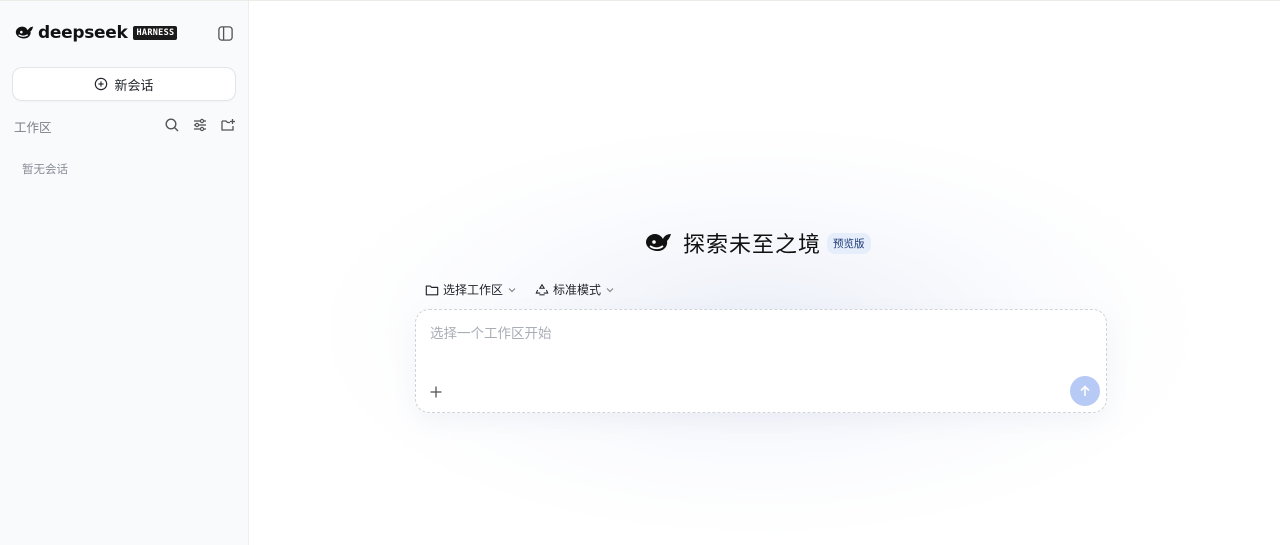  Describe the element at coordinates (740, 334) in the screenshot. I see `message-input` at that location.